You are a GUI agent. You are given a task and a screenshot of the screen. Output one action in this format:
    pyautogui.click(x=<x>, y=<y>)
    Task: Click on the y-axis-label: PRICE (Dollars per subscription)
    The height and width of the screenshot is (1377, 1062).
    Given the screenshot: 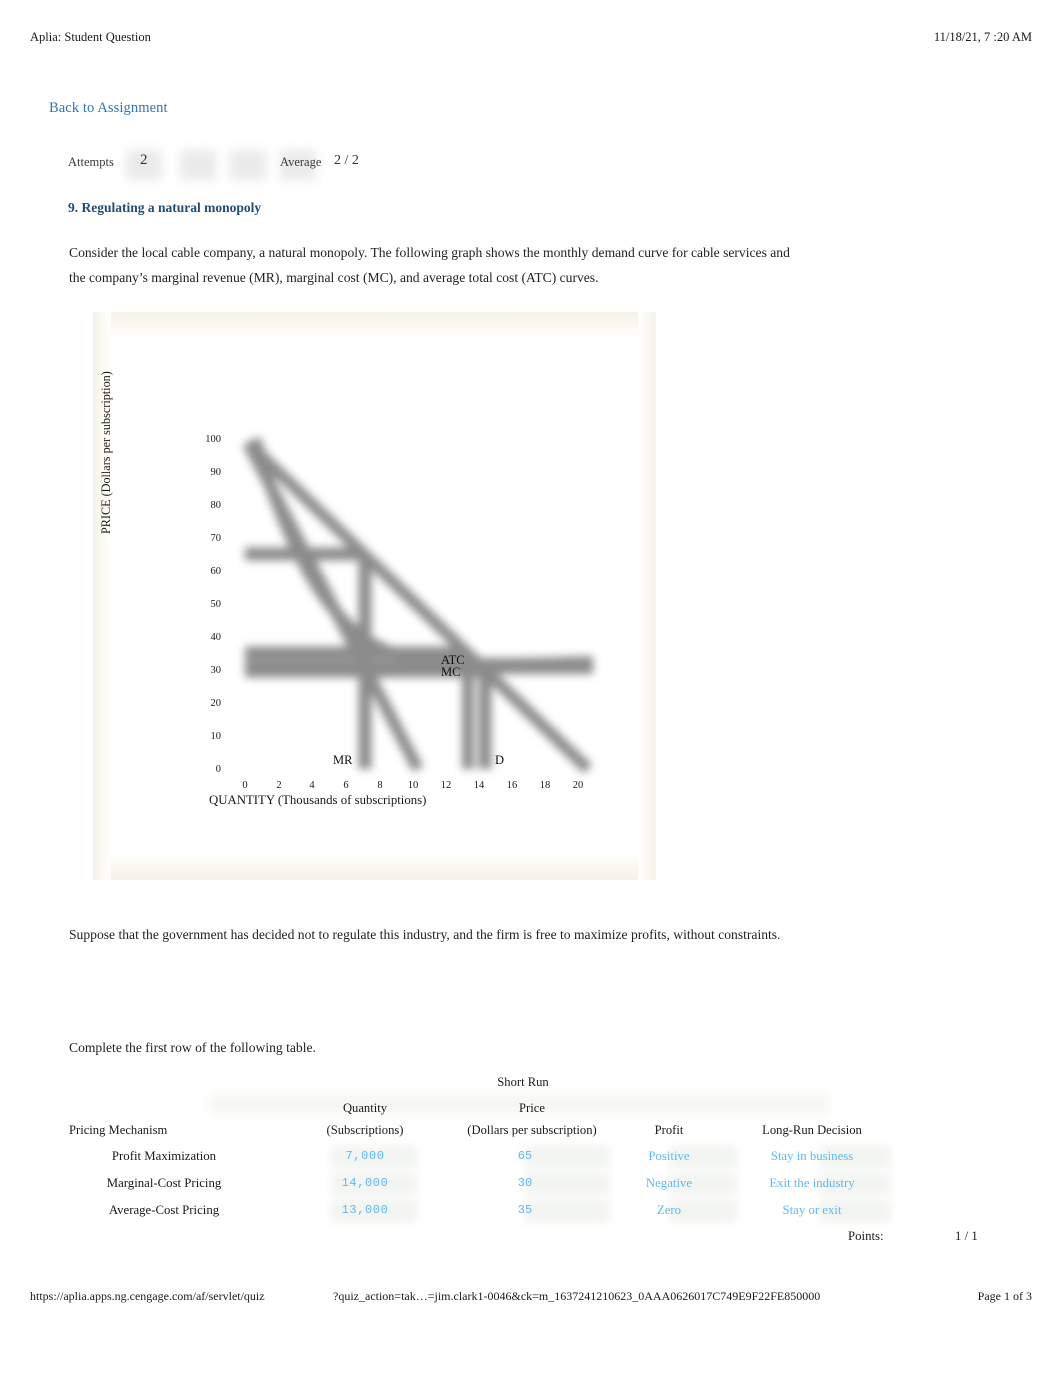 What is the action you would take?
    pyautogui.click(x=106, y=452)
    